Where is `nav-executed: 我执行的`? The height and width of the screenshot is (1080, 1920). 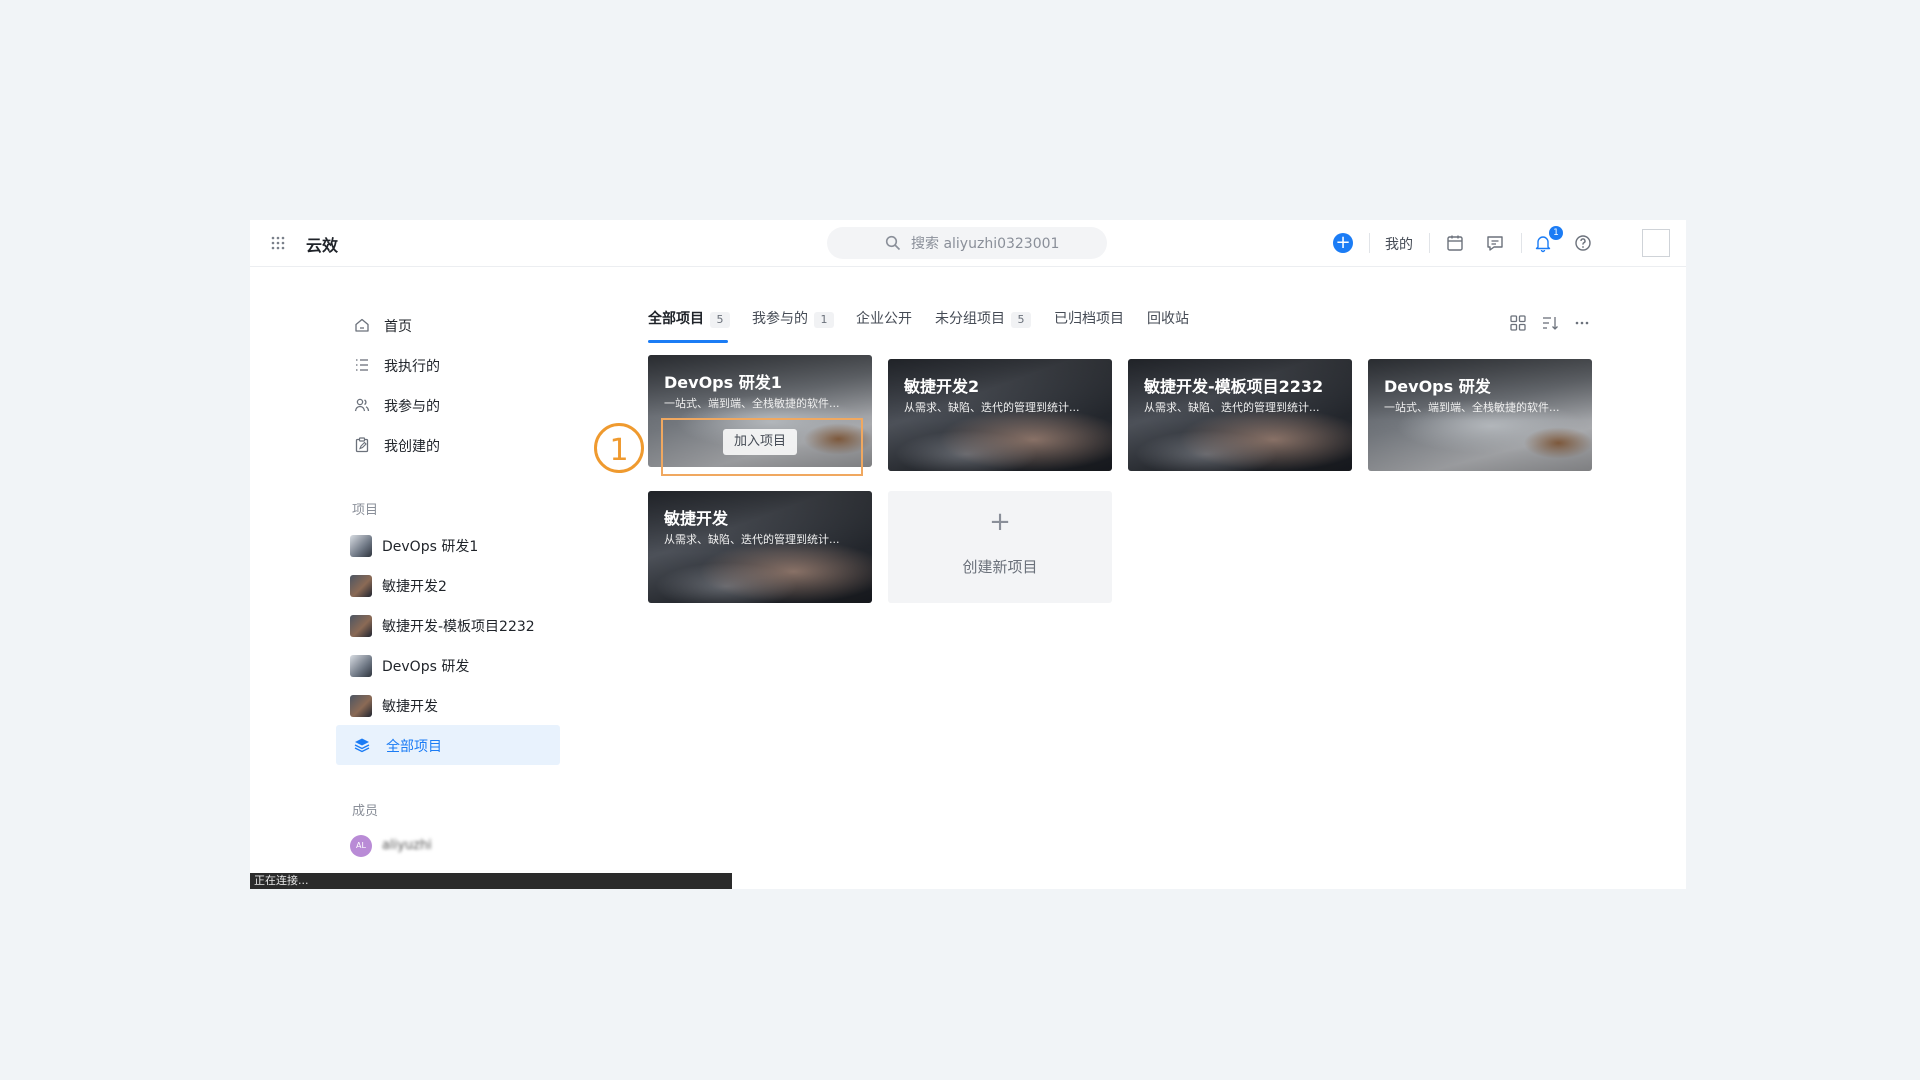 nav-executed: 我执行的 is located at coordinates (464, 365).